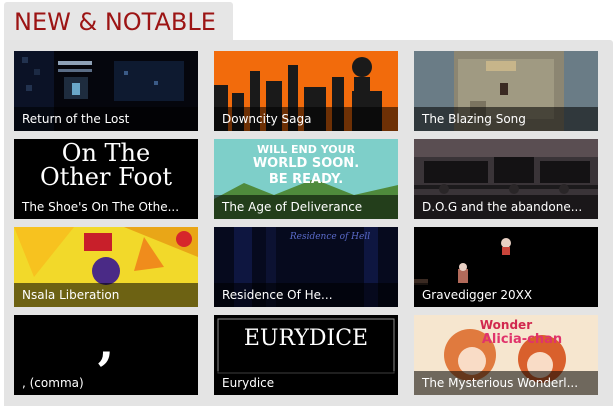 This screenshot has width=613, height=406. Describe the element at coordinates (522, 339) in the screenshot. I see `art-text-line-2: Alicia-chan` at that location.